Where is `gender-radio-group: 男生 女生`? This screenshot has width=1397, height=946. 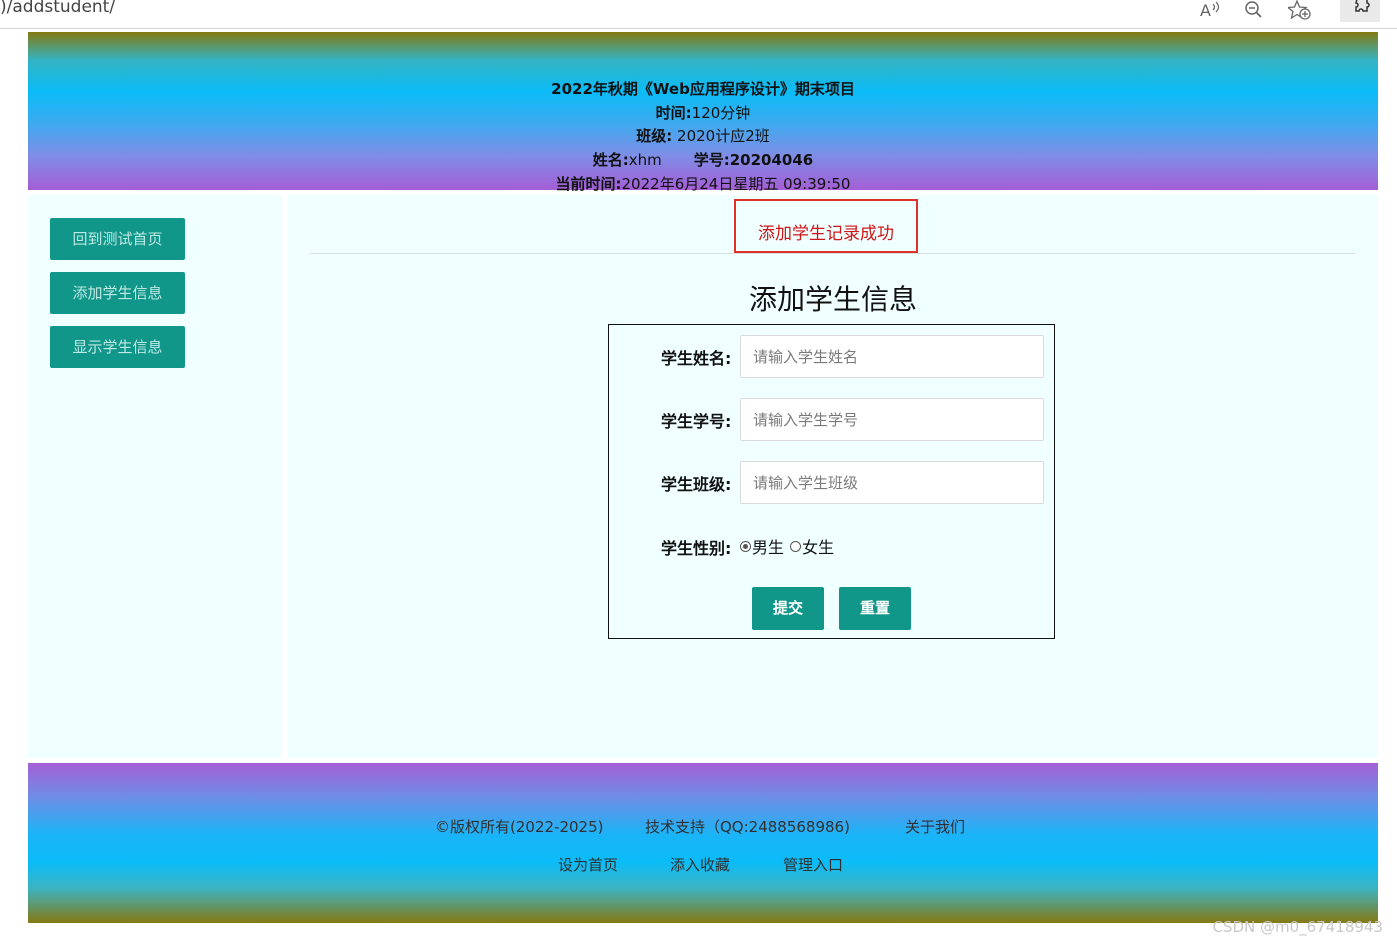 gender-radio-group: 男生 女生 is located at coordinates (787, 546).